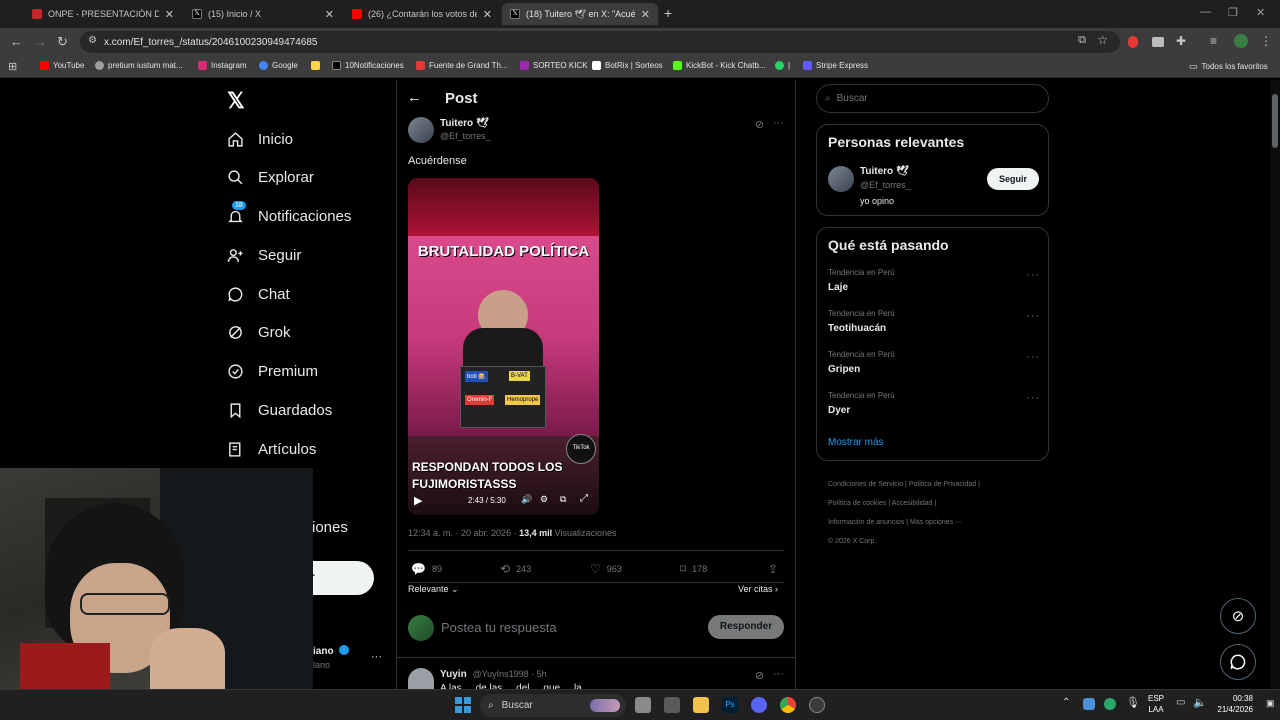 This screenshot has width=1280, height=720. Describe the element at coordinates (1133, 702) in the screenshot. I see `microphone-icon: 🎙` at that location.